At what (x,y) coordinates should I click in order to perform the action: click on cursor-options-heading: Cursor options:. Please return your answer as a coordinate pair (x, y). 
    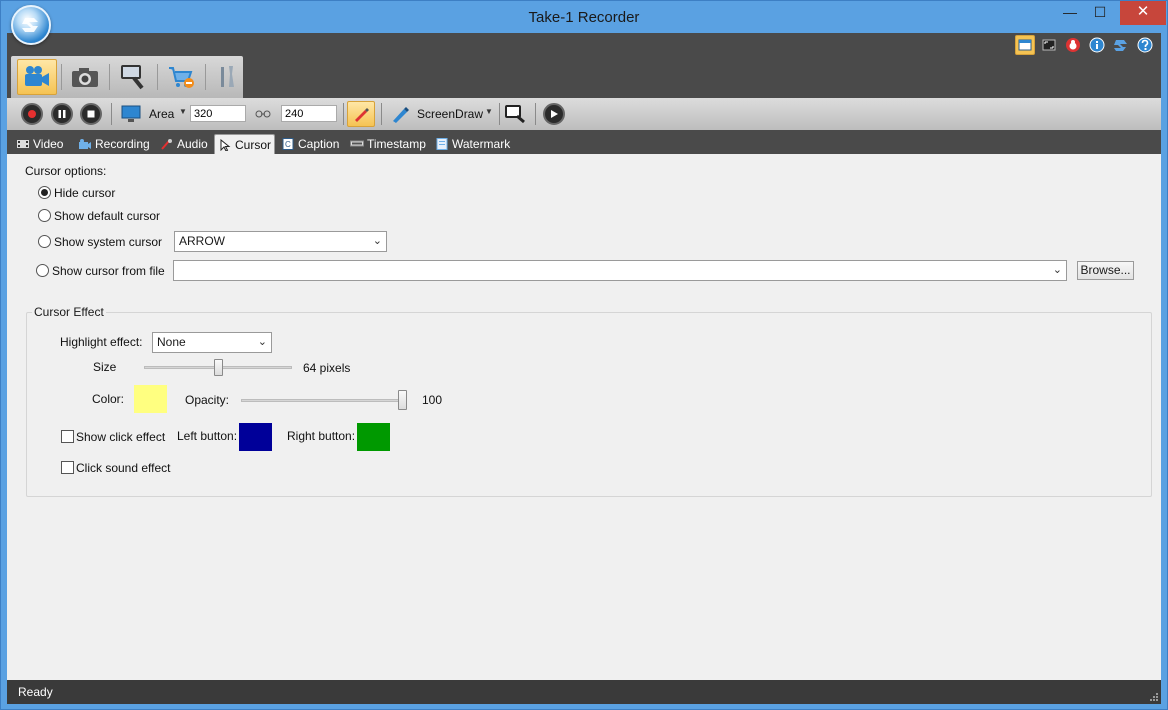
    Looking at the image, I should click on (66, 171).